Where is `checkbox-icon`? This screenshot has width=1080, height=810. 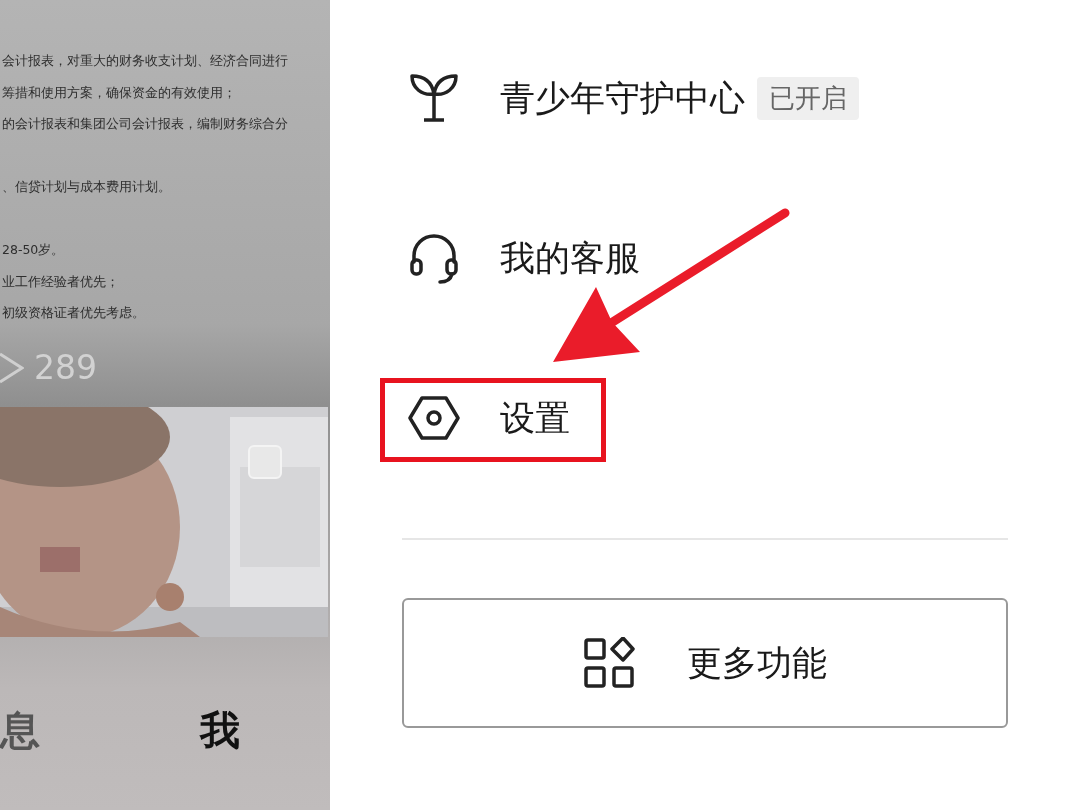 checkbox-icon is located at coordinates (265, 461).